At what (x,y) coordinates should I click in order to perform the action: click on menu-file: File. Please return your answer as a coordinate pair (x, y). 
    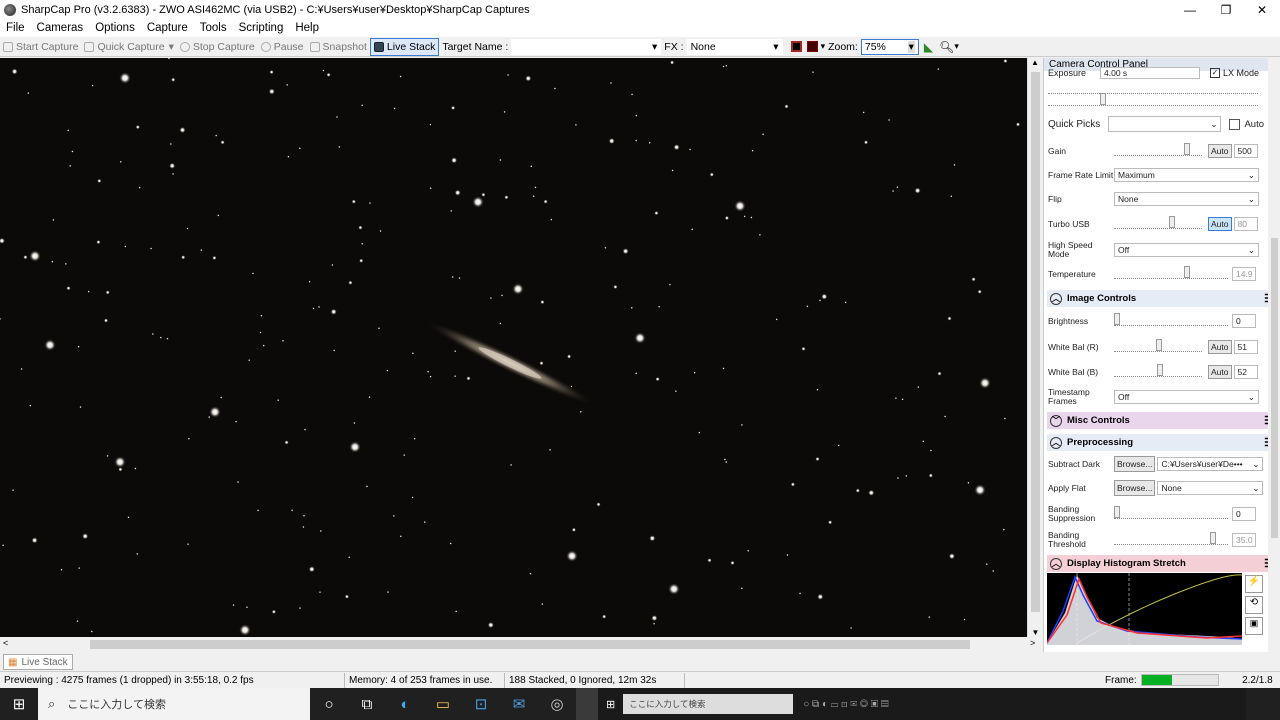
    Looking at the image, I should click on (15, 28).